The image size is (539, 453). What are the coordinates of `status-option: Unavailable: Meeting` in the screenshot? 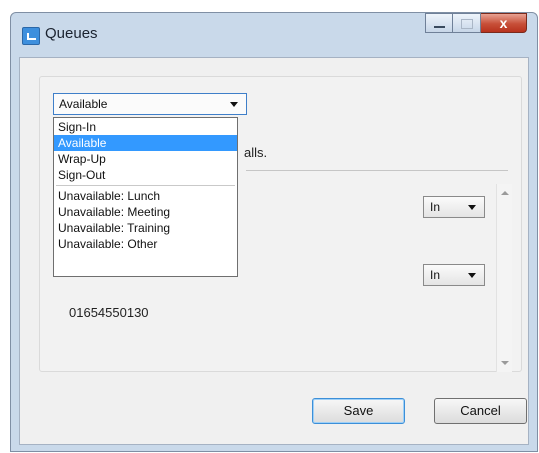 It's located at (145, 212).